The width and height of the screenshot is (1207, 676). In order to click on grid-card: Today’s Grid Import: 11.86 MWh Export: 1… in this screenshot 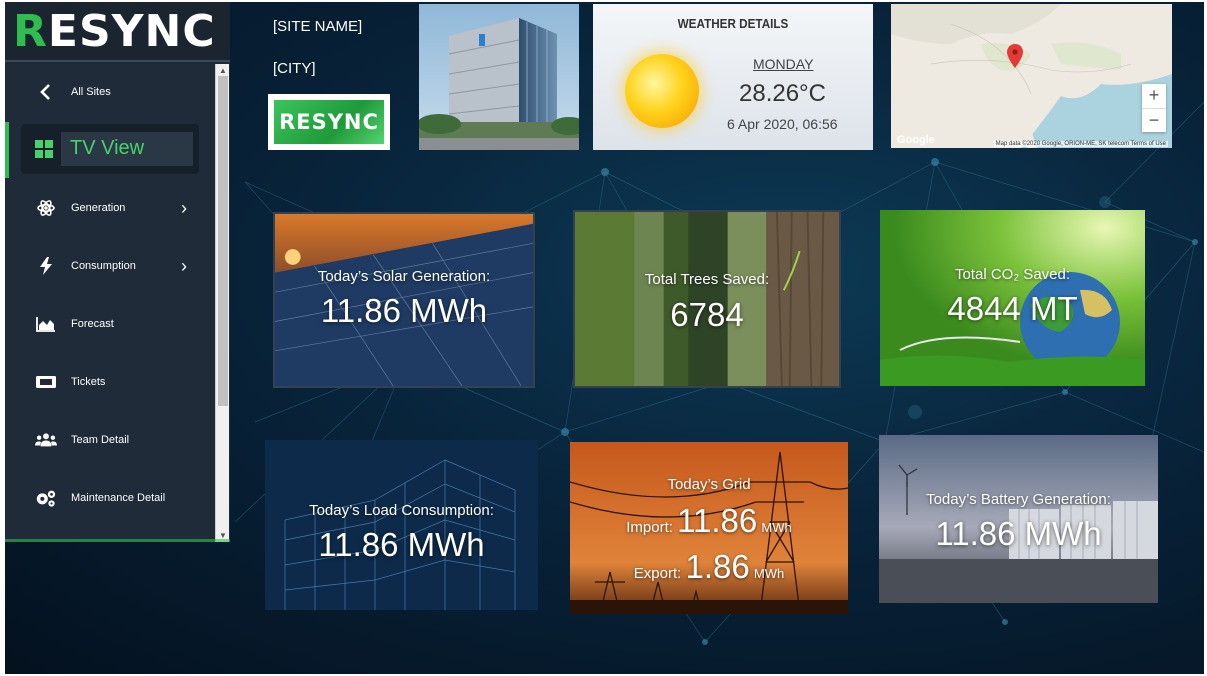, I will do `click(709, 528)`.